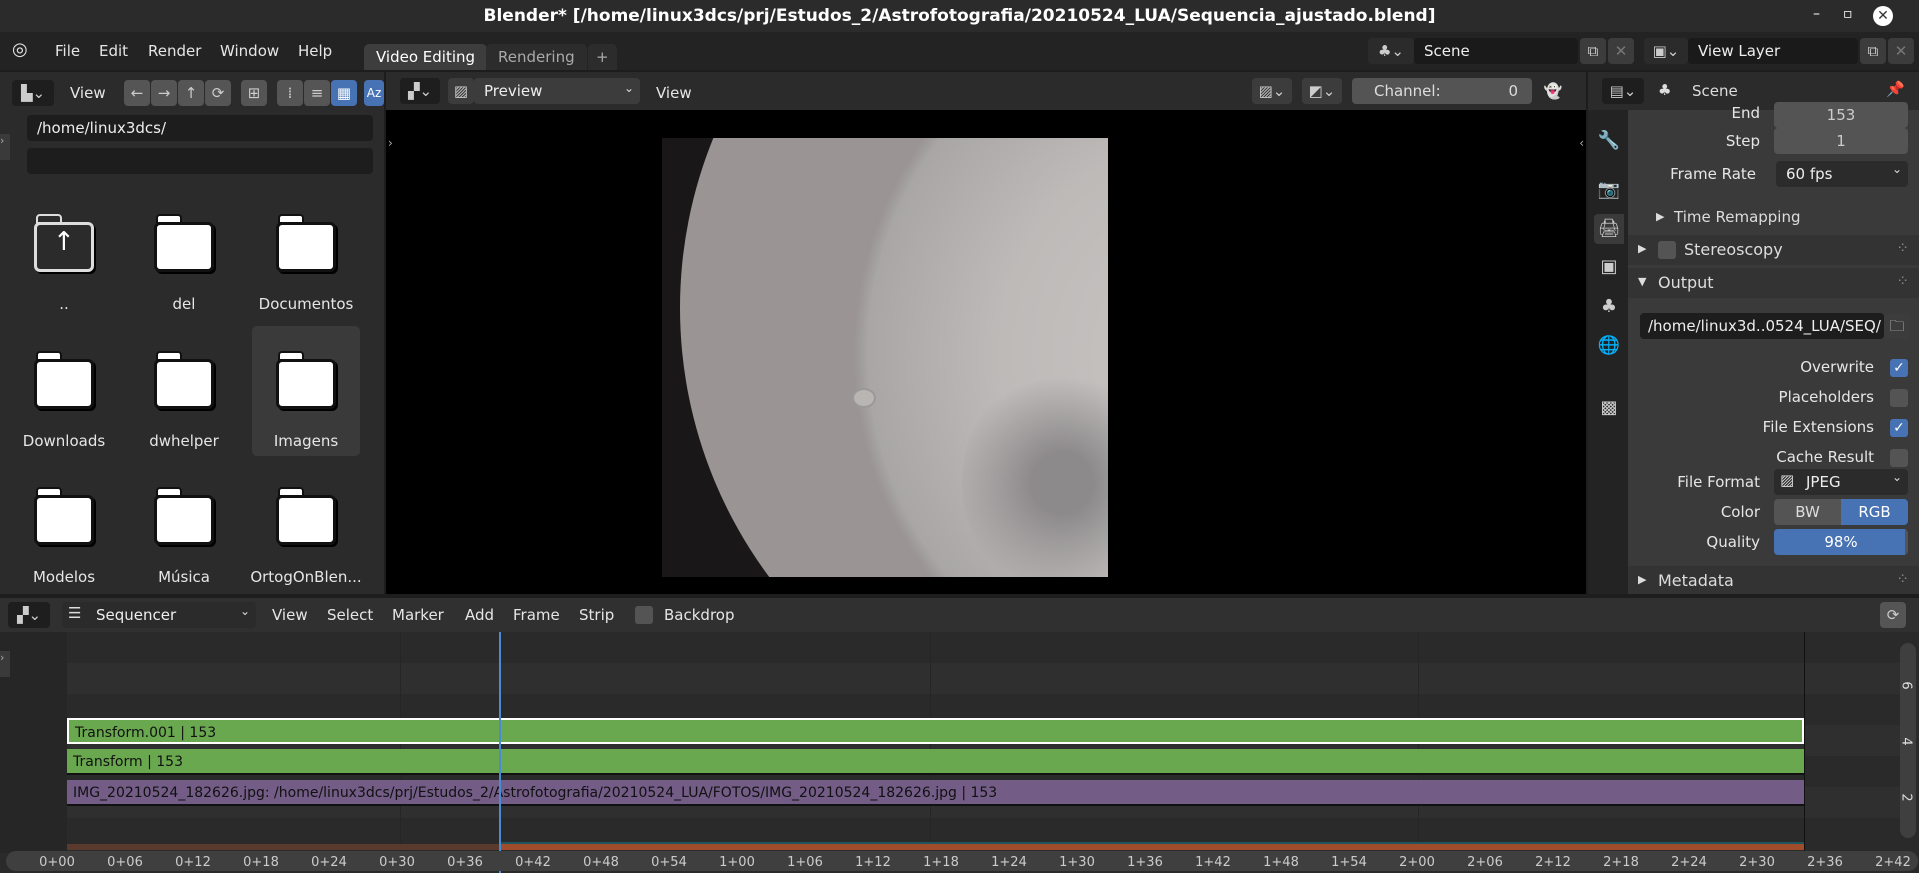  Describe the element at coordinates (1883, 16) in the screenshot. I see `close-button: ✕` at that location.